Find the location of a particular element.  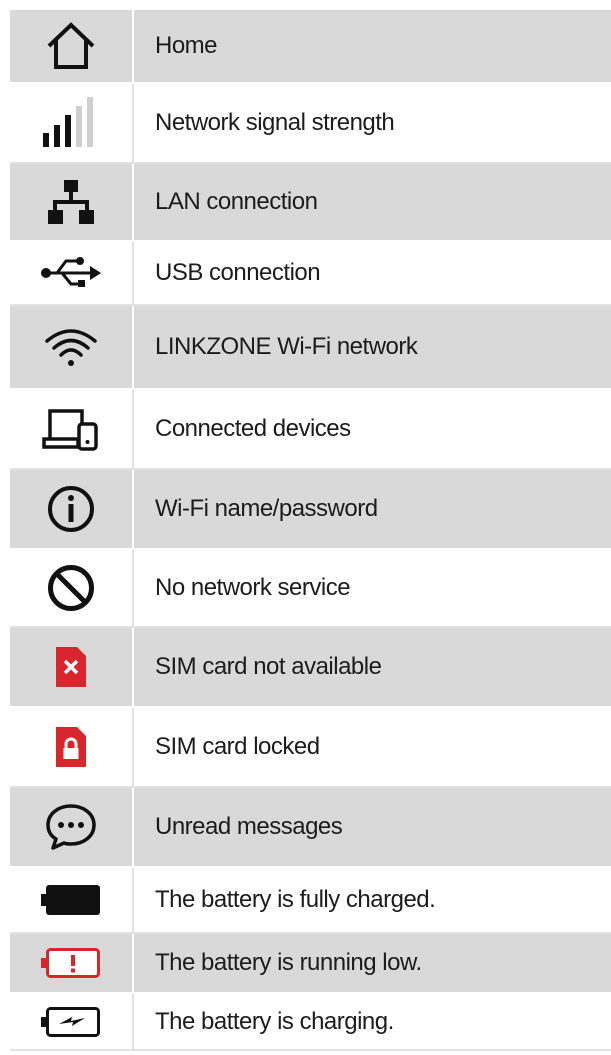

legend-row-lan: LAN connection is located at coordinates (310, 203).